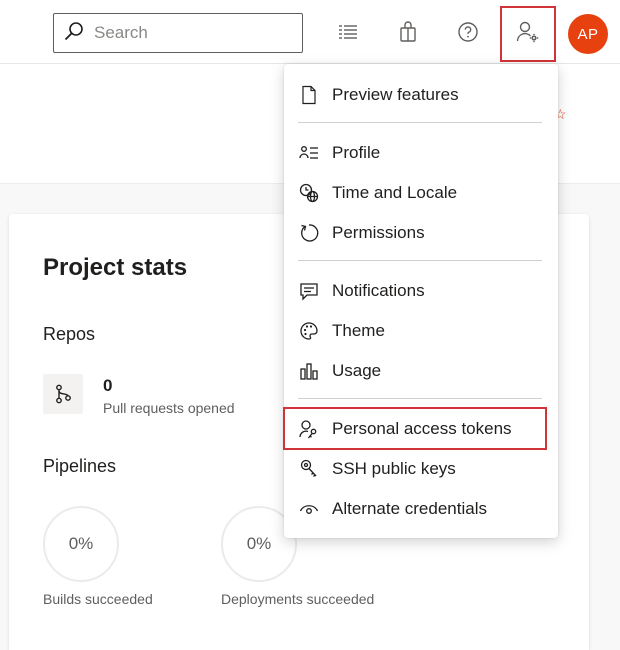  I want to click on menu-item-ssh-public-keys: SSH public keys, so click(421, 469).